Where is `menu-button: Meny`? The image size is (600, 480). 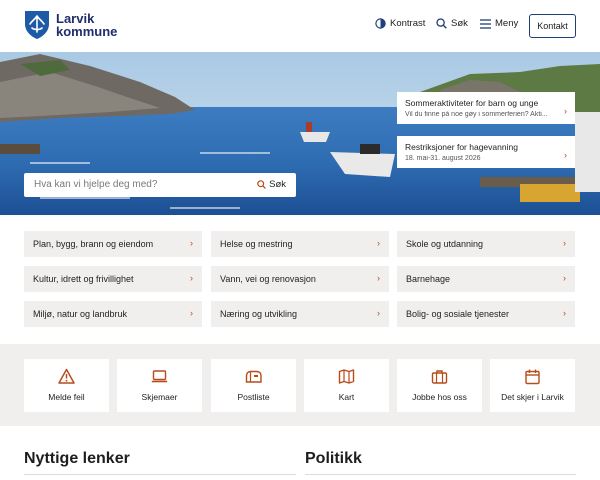
menu-button: Meny is located at coordinates (499, 23).